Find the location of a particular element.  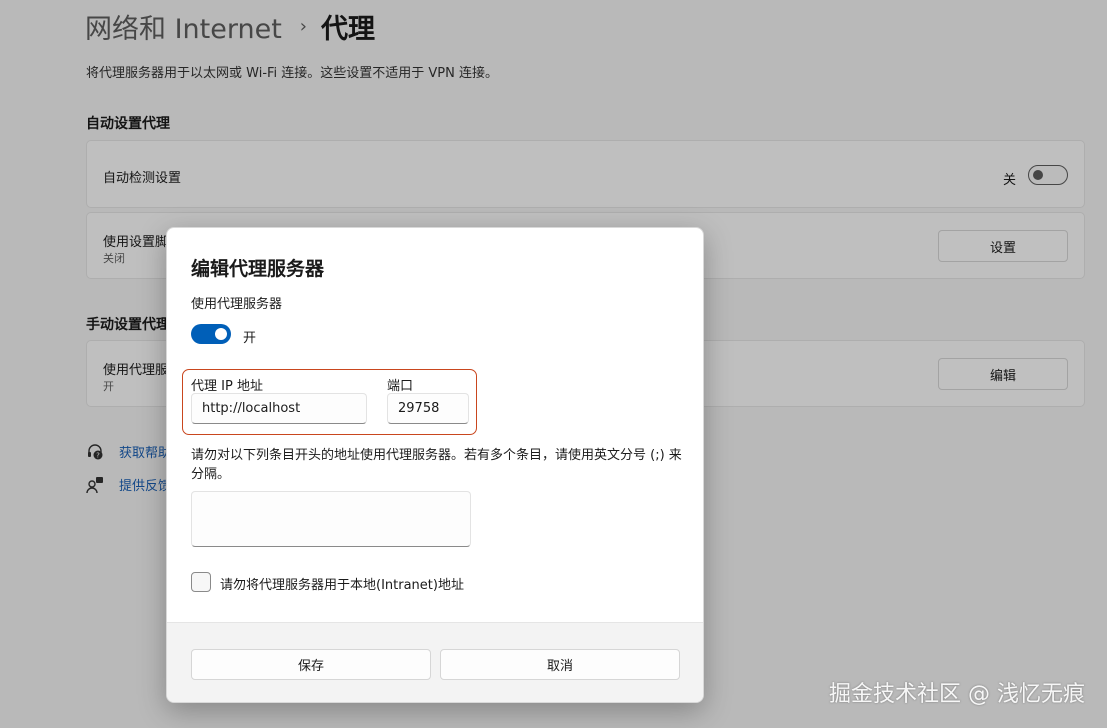

intranet-checkbox-label: 请勿将代理服务器用于本地(Intranet)地址 is located at coordinates (342, 585).